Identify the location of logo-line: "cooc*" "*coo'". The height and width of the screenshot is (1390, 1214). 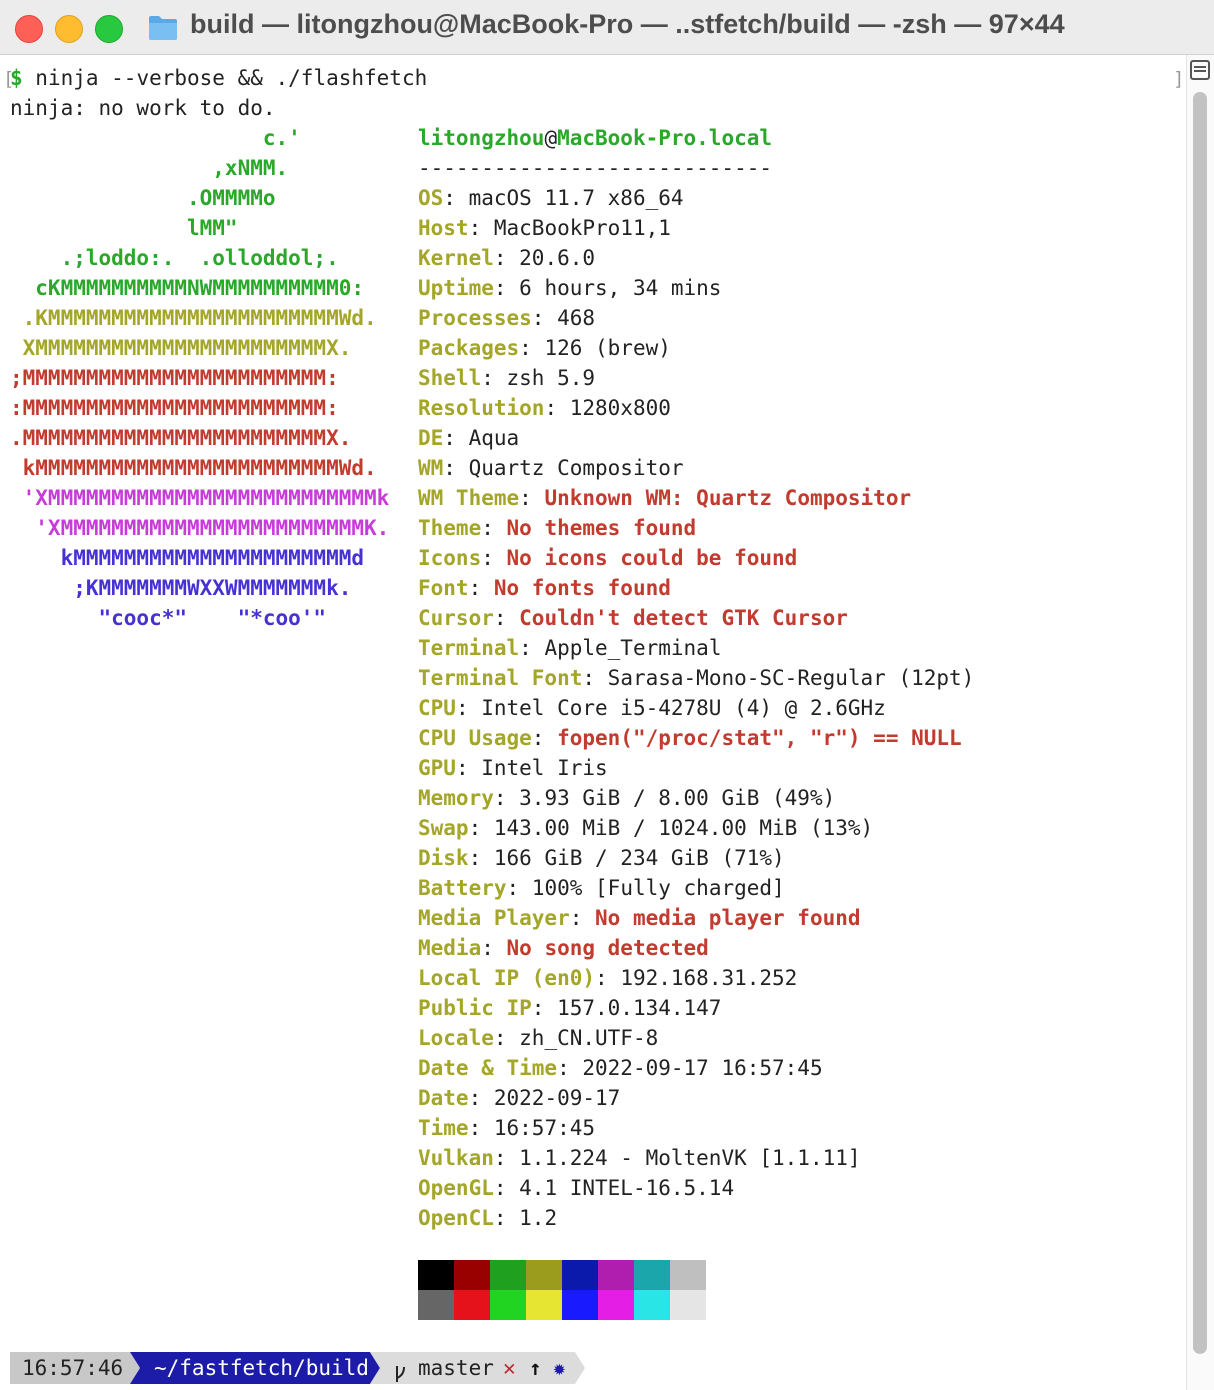
(168, 618).